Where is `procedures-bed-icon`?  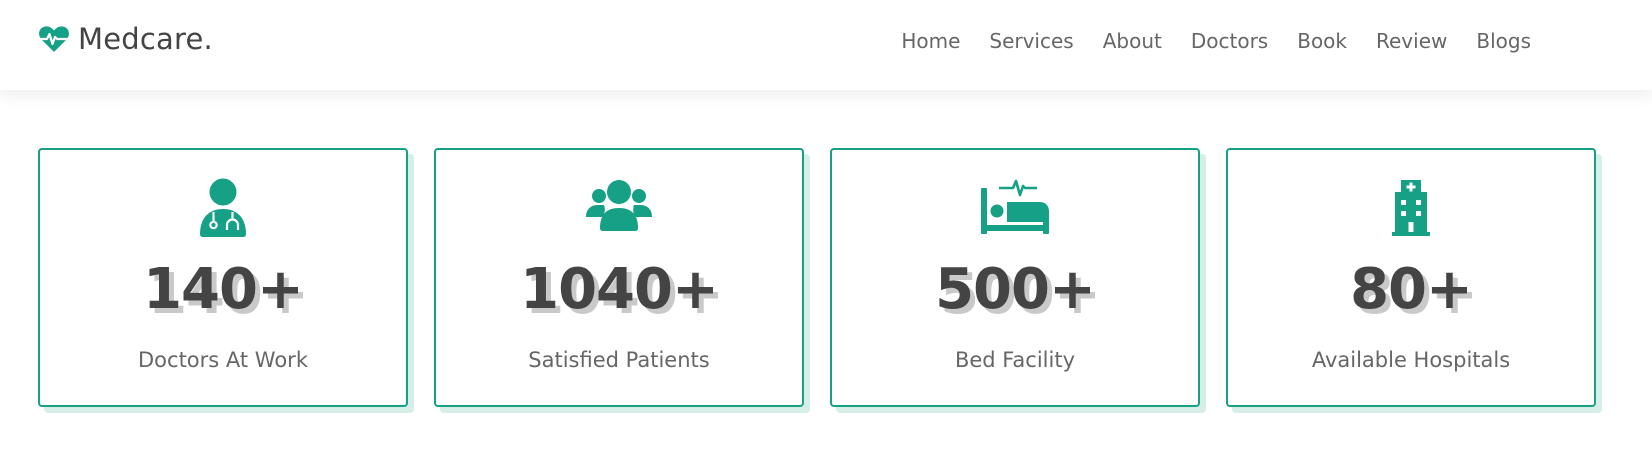
procedures-bed-icon is located at coordinates (1015, 208).